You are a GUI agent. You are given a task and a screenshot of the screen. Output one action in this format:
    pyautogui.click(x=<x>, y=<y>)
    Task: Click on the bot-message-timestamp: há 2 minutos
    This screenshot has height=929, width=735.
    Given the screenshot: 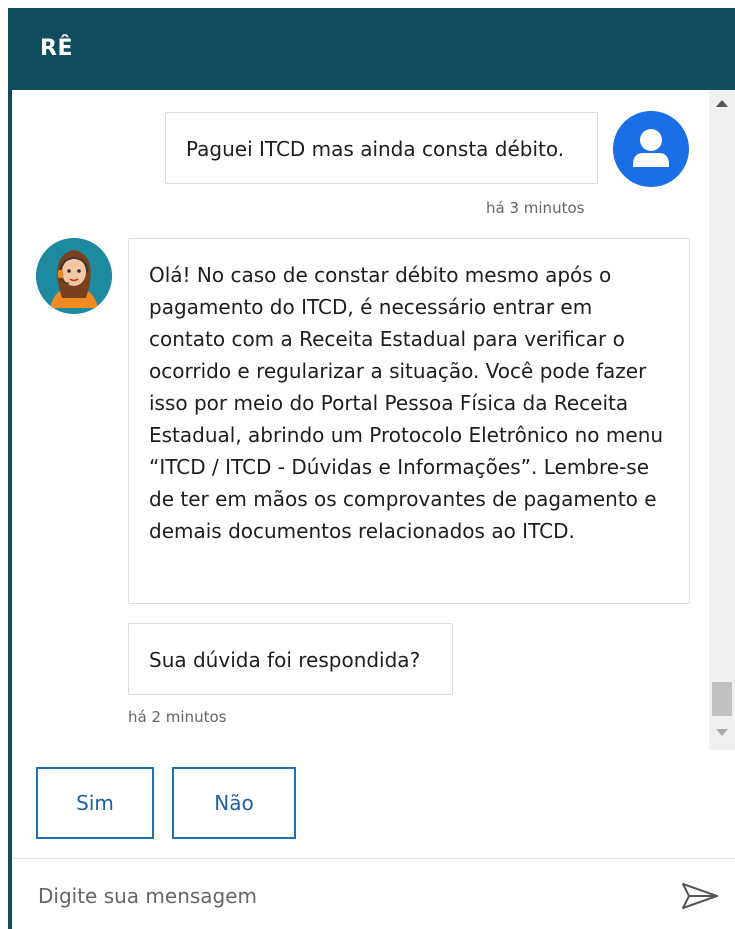 What is the action you would take?
    pyautogui.click(x=177, y=717)
    